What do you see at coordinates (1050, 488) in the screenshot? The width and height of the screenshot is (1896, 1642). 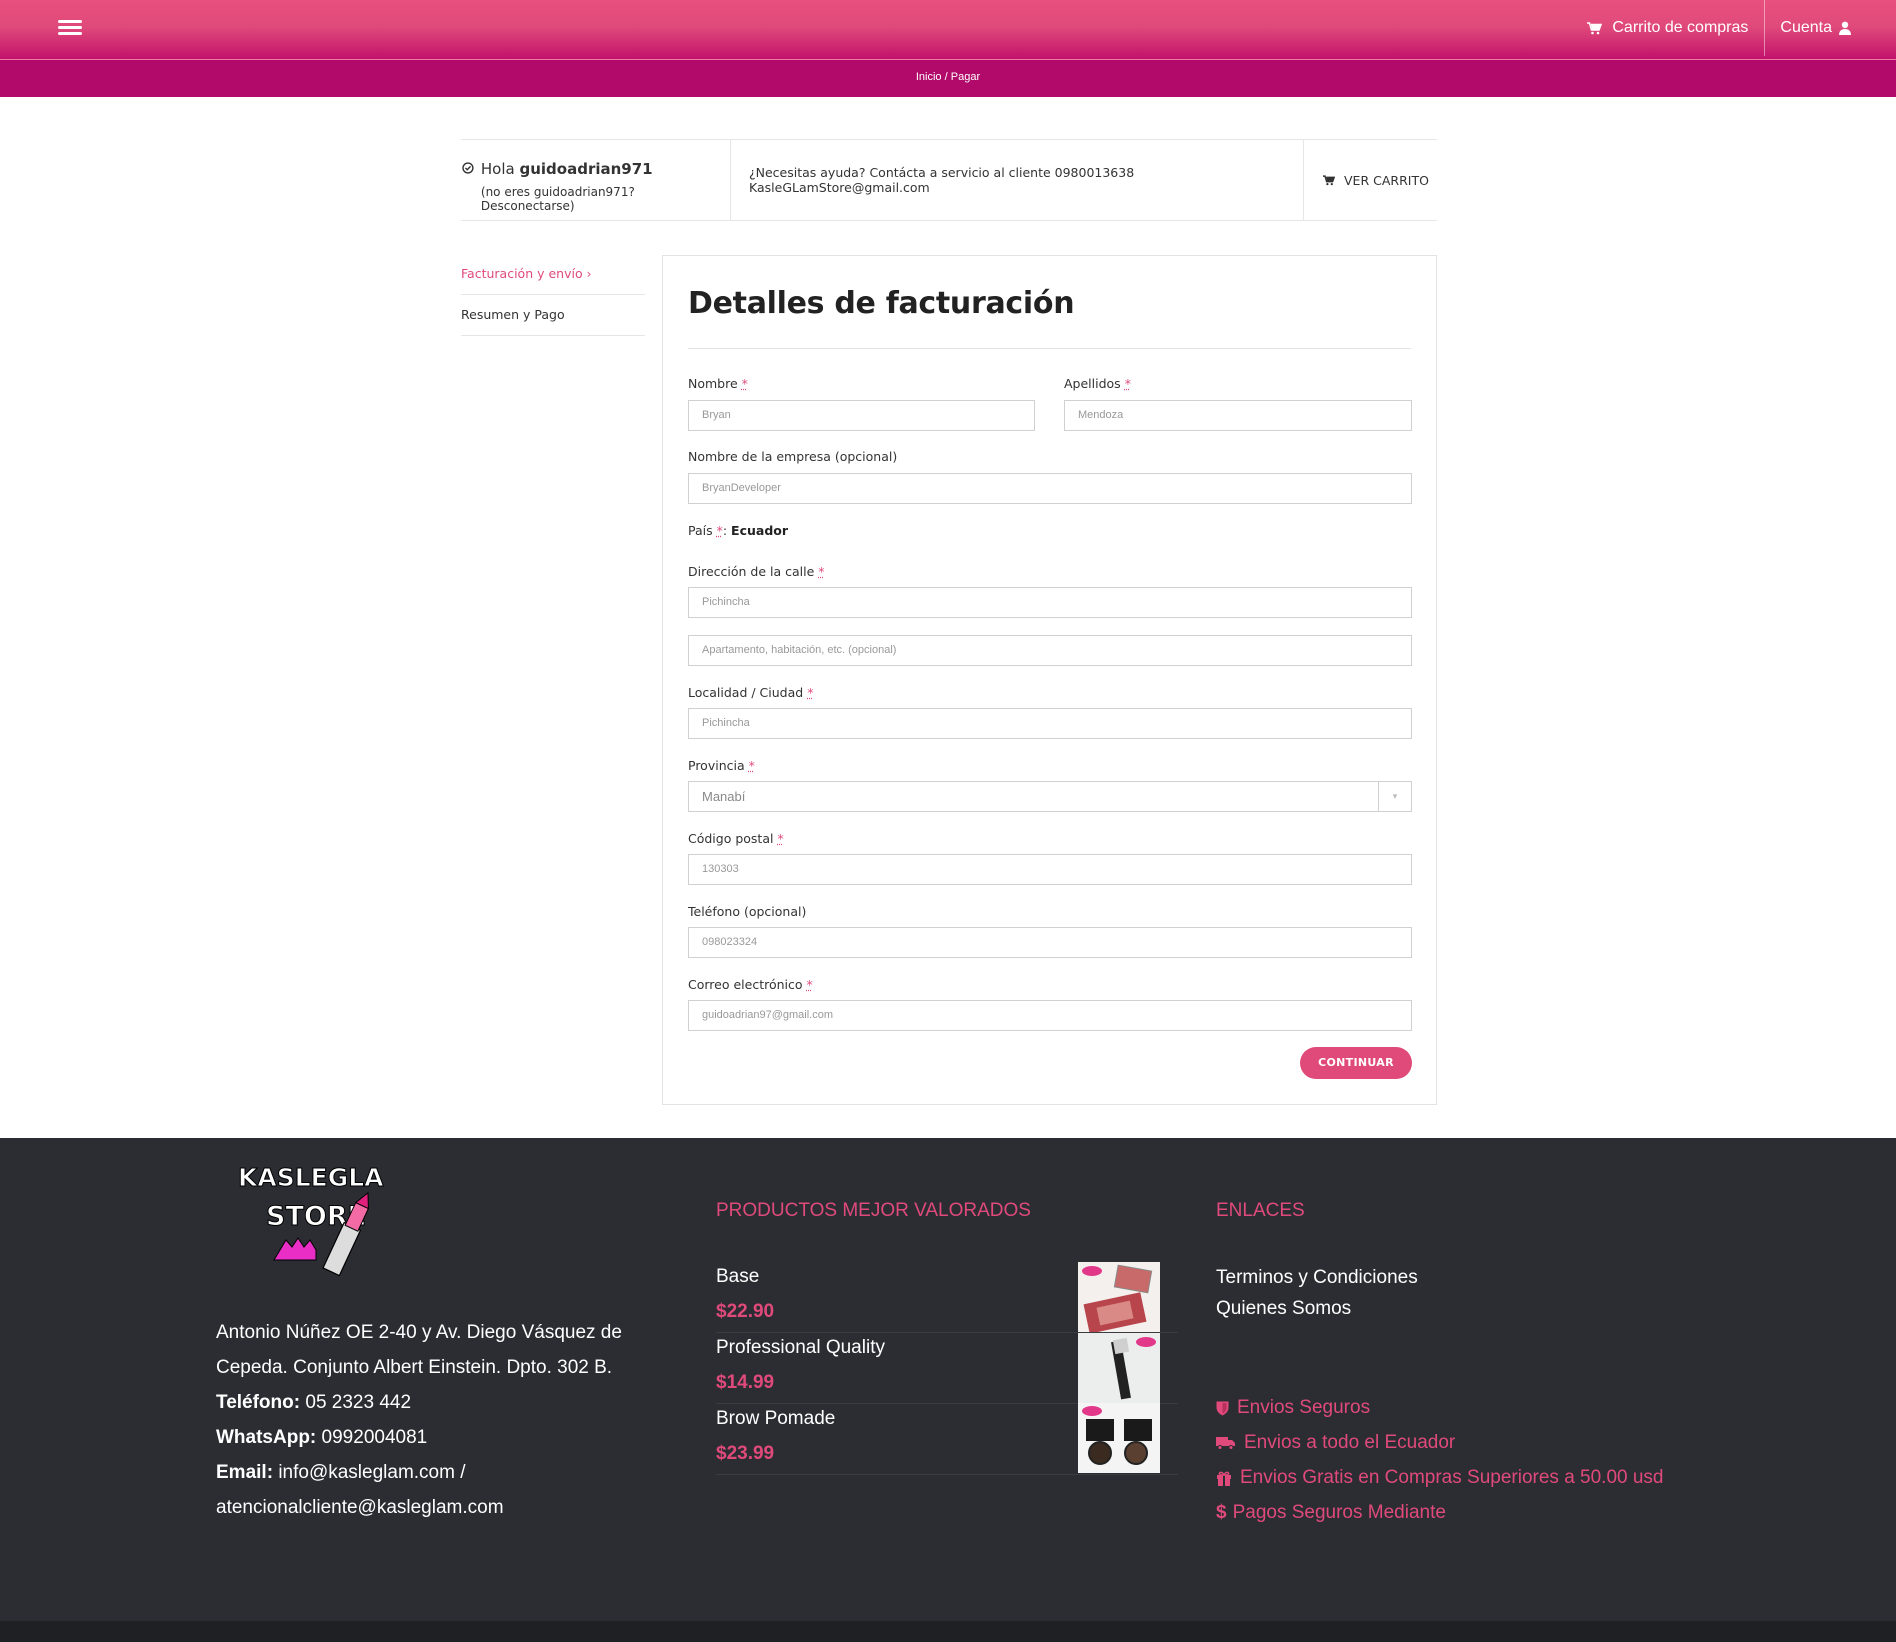 I see `company-field: BryanDeveloper` at bounding box center [1050, 488].